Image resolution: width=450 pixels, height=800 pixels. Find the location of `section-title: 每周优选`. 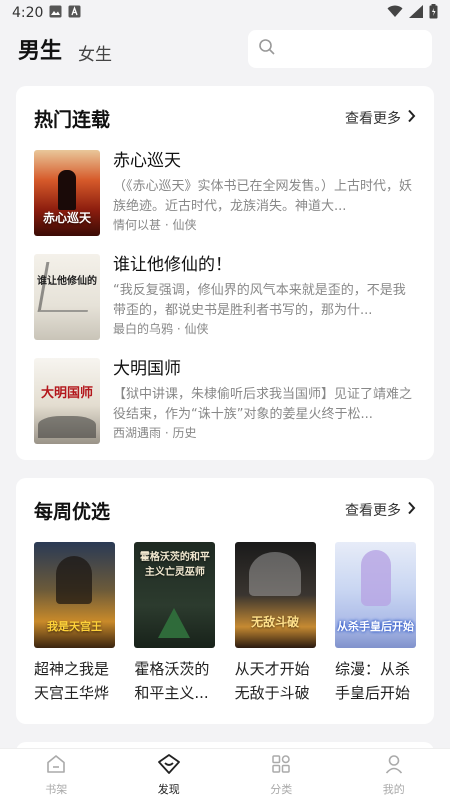

section-title: 每周优选 is located at coordinates (72, 511).